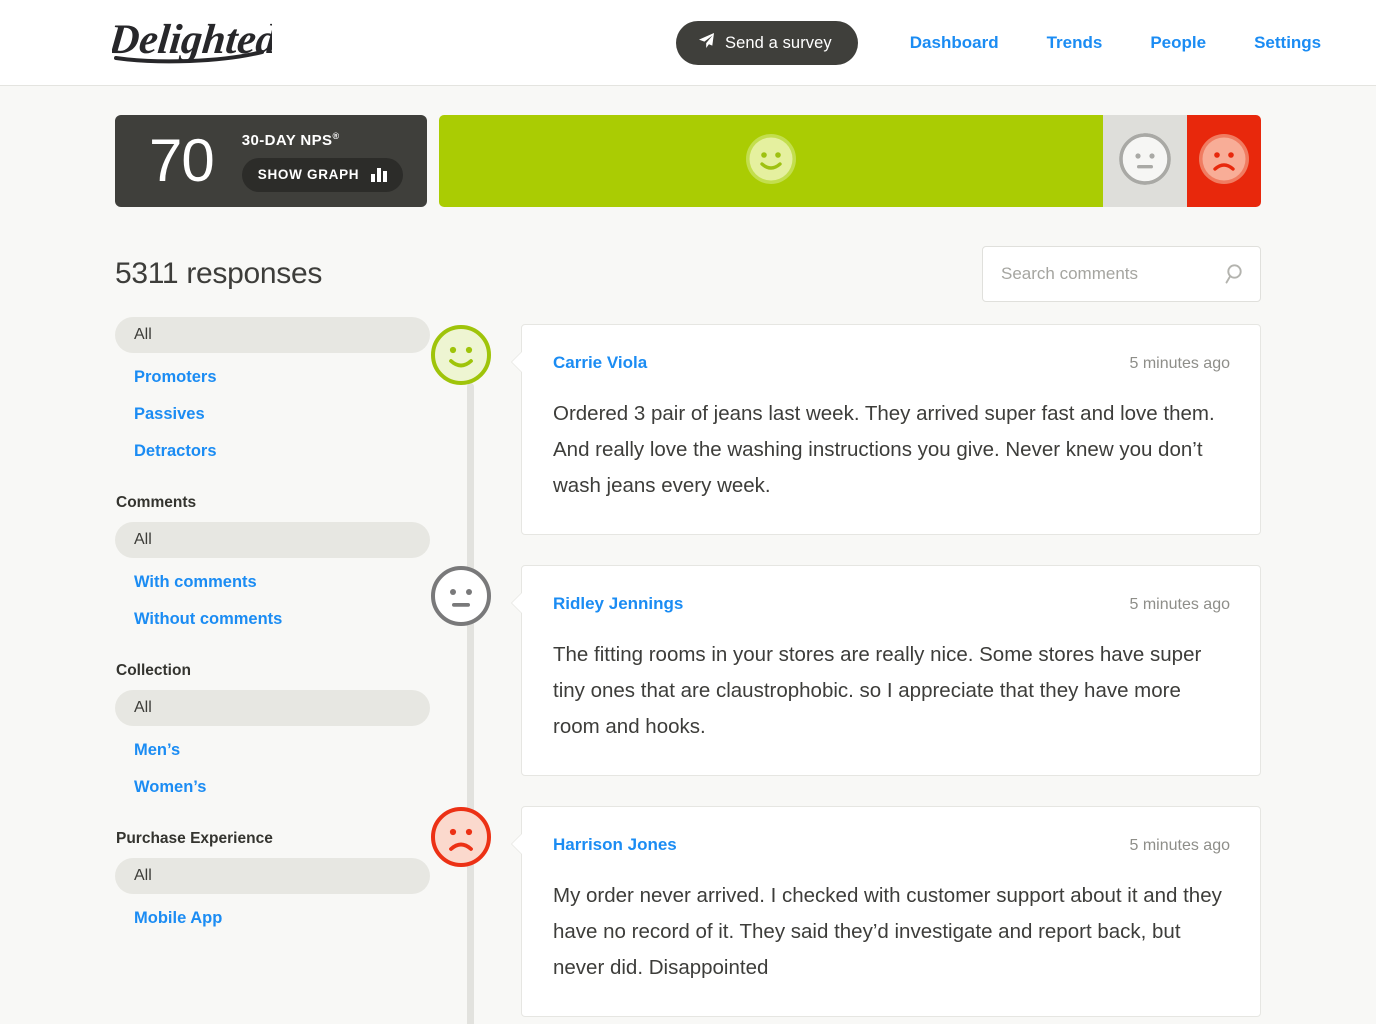  I want to click on filter-group-purchase-experience-title: Purchase Experience, so click(194, 838).